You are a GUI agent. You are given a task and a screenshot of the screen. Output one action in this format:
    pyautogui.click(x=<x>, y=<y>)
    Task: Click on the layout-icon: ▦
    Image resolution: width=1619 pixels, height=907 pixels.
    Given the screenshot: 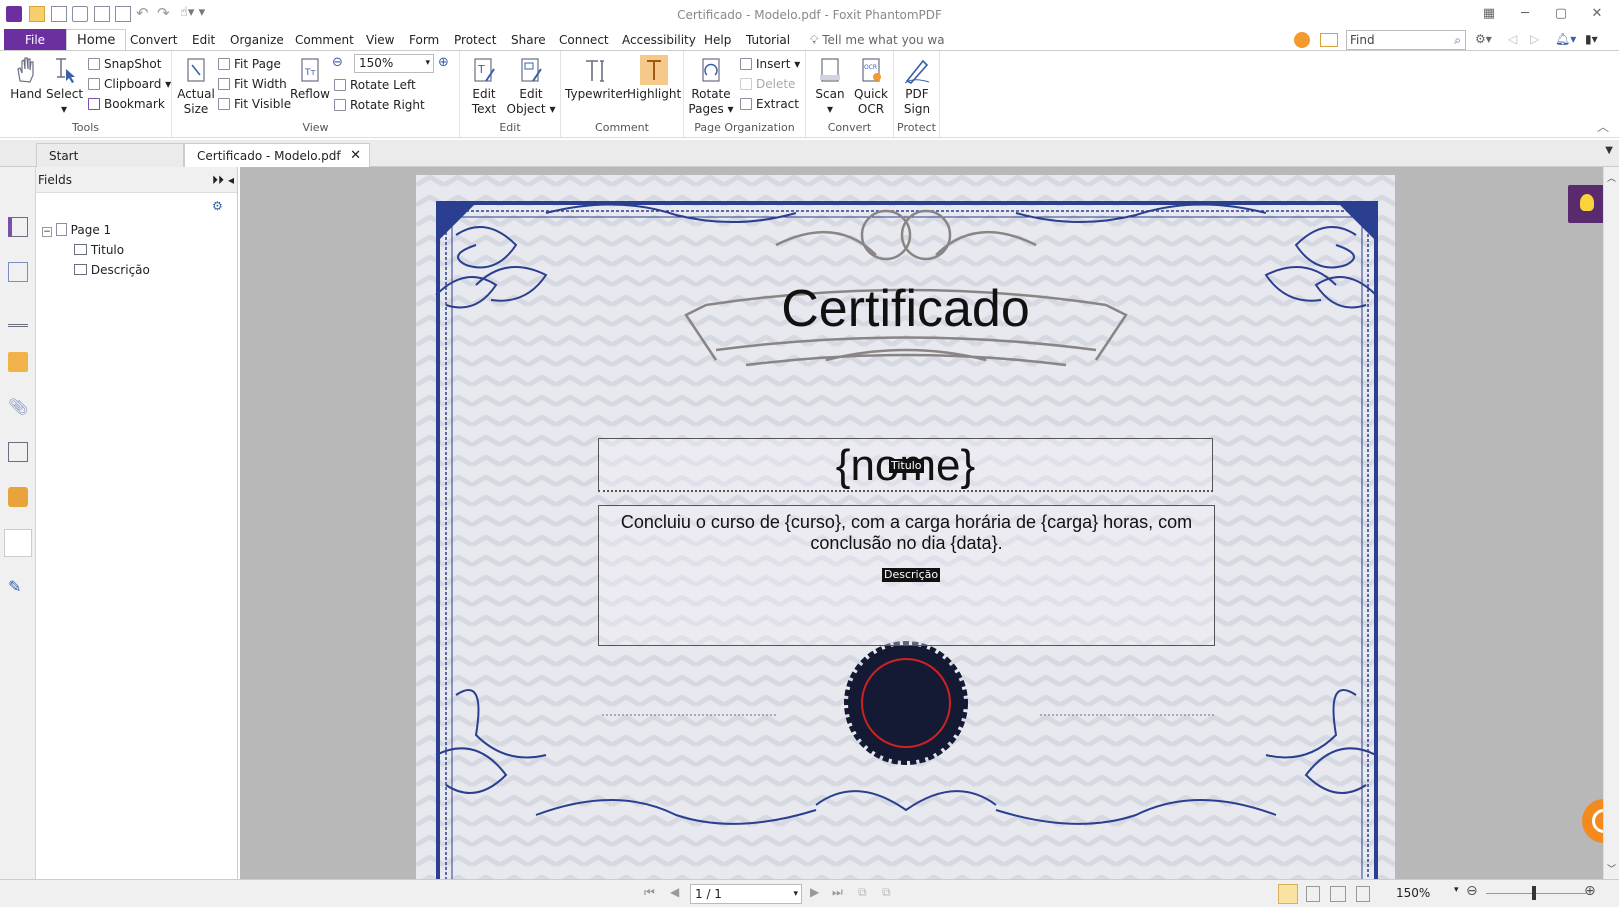 What is the action you would take?
    pyautogui.click(x=1489, y=15)
    